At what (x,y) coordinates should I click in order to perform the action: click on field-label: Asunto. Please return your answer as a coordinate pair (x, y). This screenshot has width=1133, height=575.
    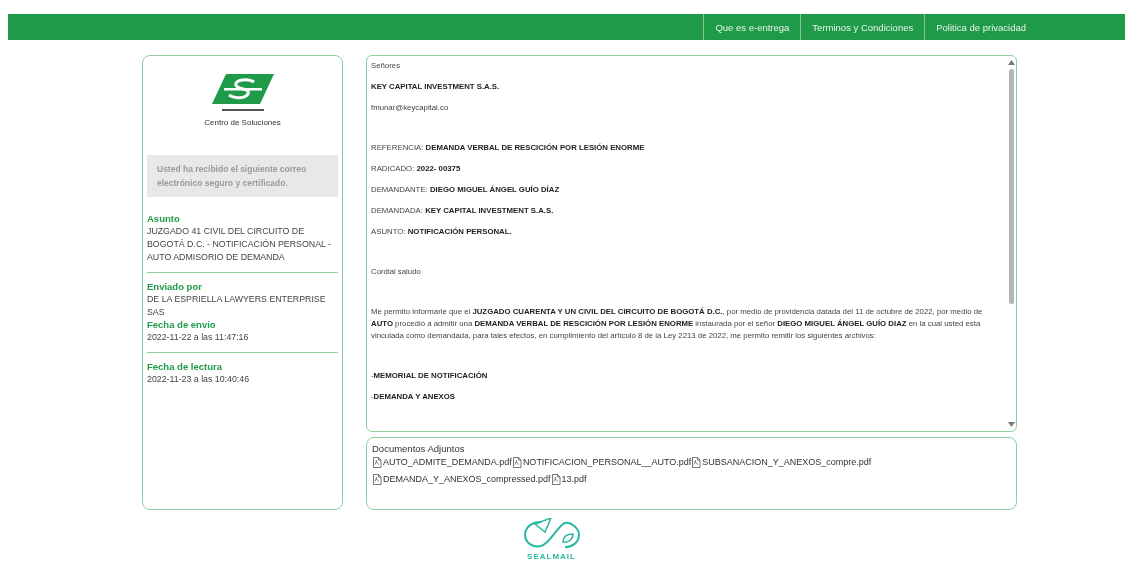
    Looking at the image, I should click on (164, 219).